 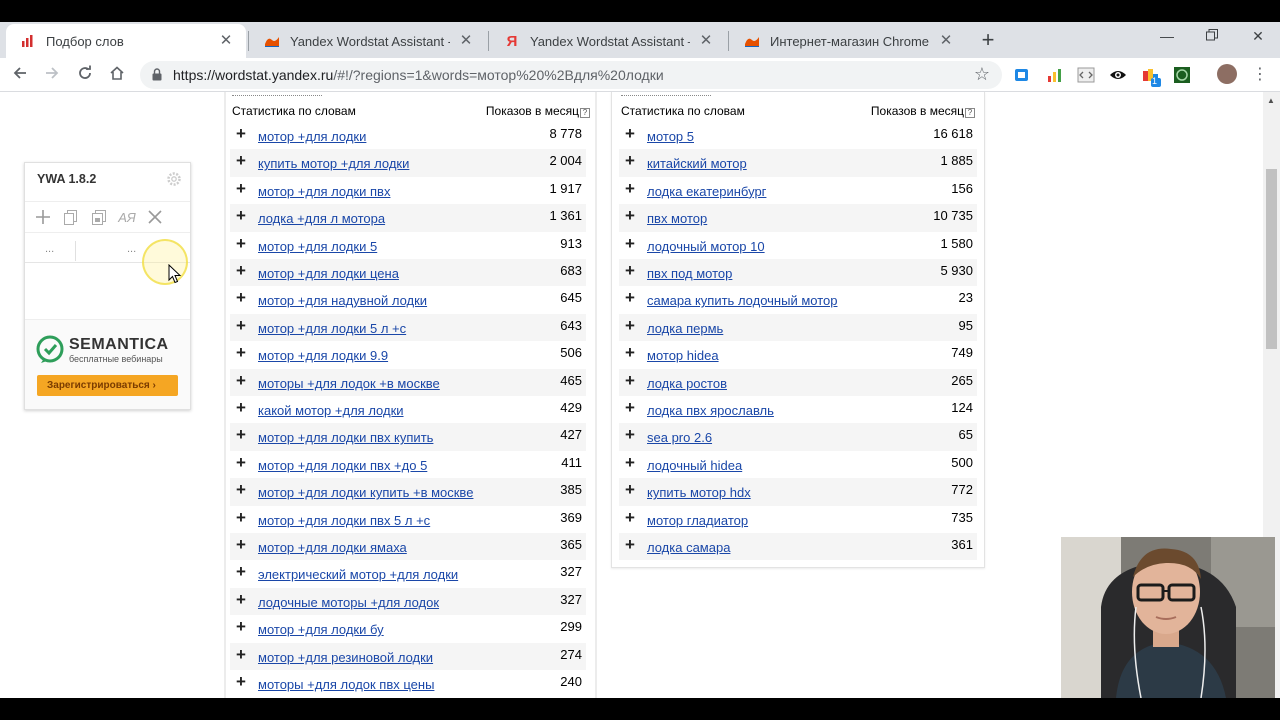 I want to click on copy-with-counts-icon, so click(x=99, y=217).